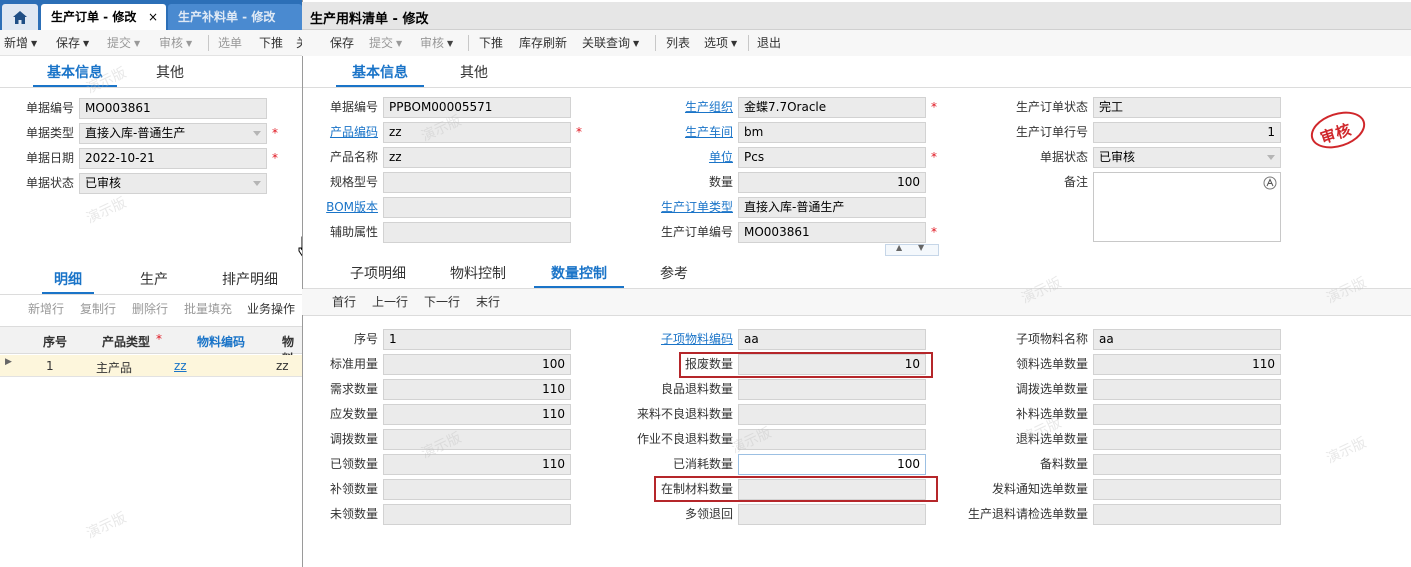 The width and height of the screenshot is (1411, 567). Describe the element at coordinates (832, 339) in the screenshot. I see `child-material-code-field: aa` at that location.